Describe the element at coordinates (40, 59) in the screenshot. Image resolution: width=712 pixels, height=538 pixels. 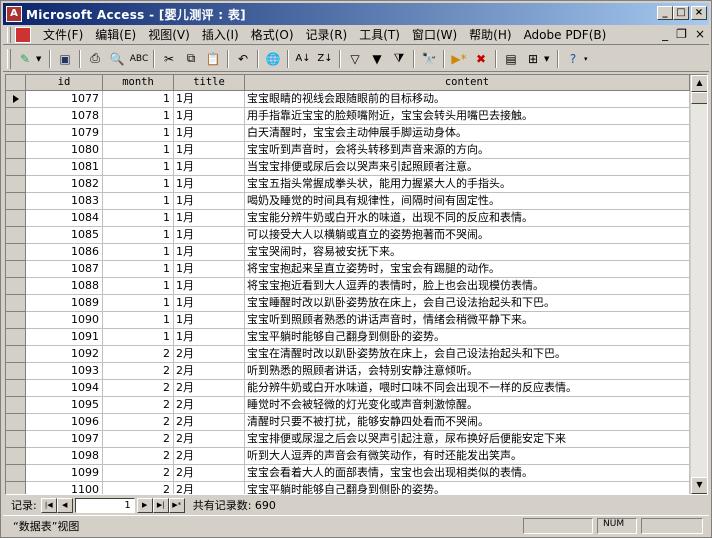
I see `view-dropdown-icon: ▼` at that location.